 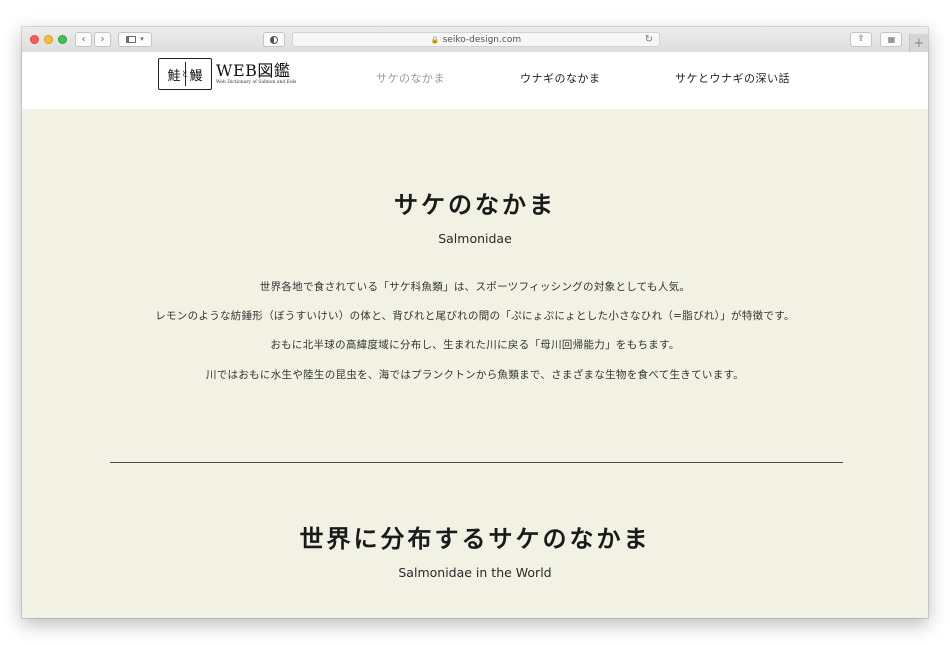 I want to click on reload-icon: ↻, so click(x=649, y=39).